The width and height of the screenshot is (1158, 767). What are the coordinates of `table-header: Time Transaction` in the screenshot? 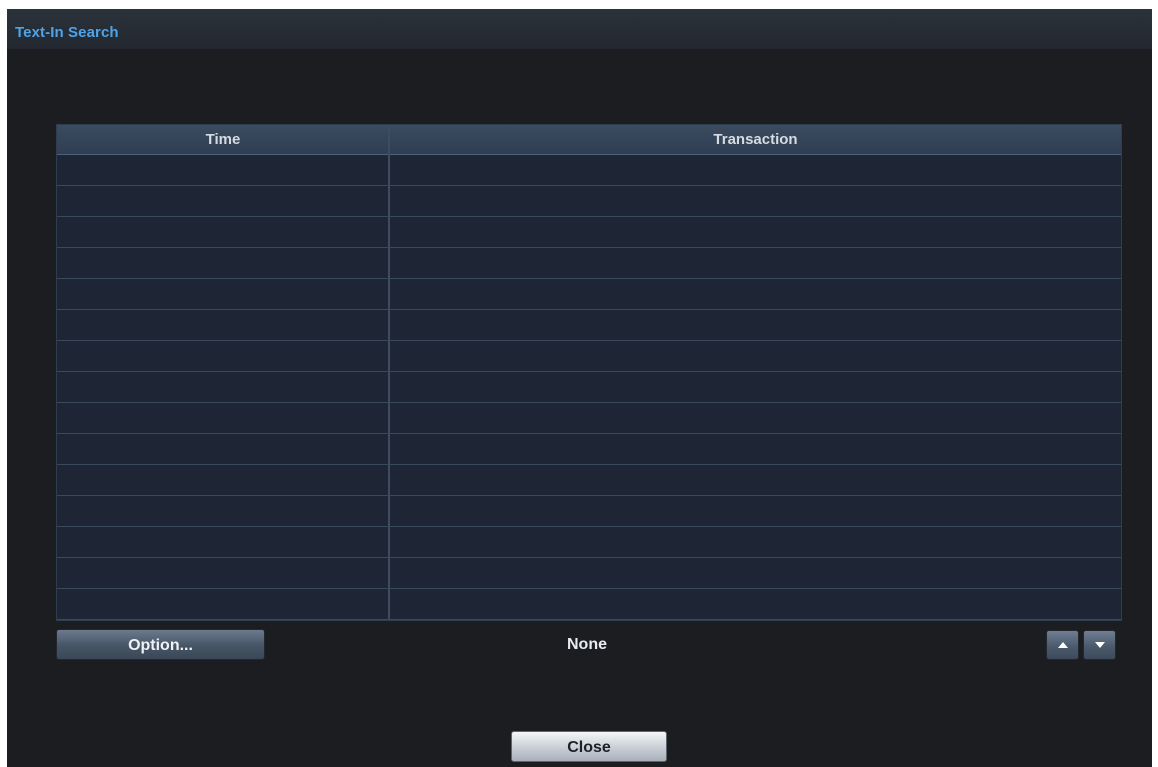 It's located at (589, 140).